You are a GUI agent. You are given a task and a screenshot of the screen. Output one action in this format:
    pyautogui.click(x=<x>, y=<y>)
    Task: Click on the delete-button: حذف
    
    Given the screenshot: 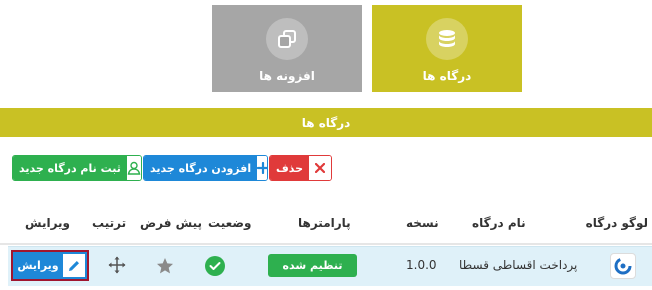 What is the action you would take?
    pyautogui.click(x=300, y=168)
    